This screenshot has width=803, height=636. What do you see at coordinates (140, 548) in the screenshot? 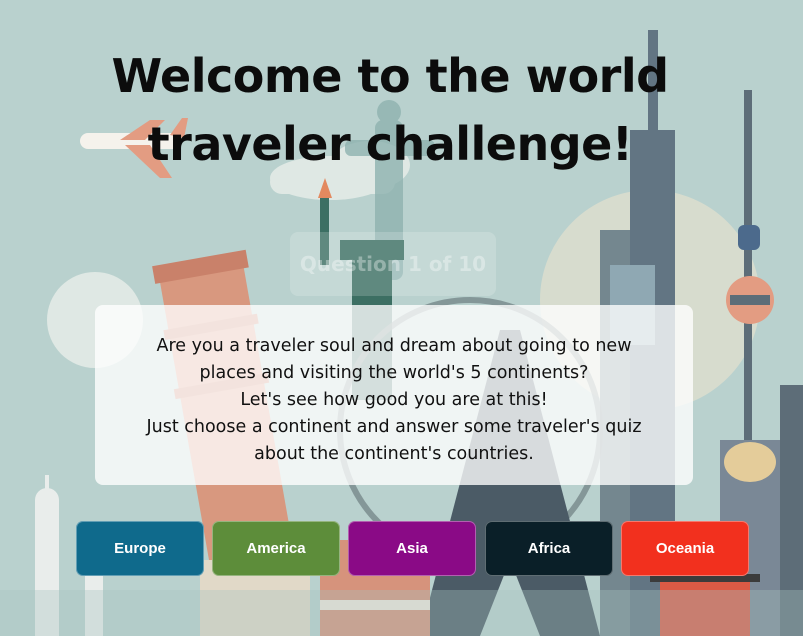
I see `europe-button: Europe` at bounding box center [140, 548].